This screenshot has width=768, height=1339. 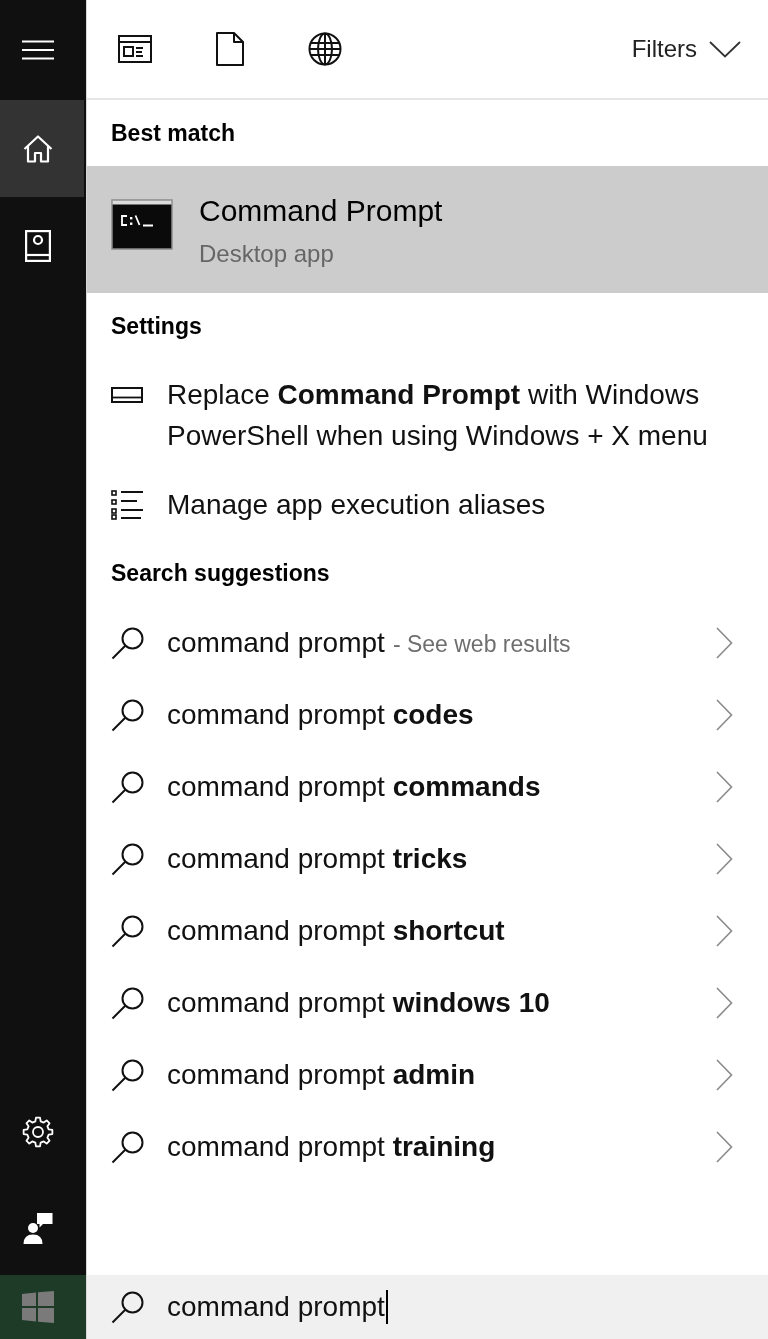 I want to click on terminal-icon, so click(x=142, y=225).